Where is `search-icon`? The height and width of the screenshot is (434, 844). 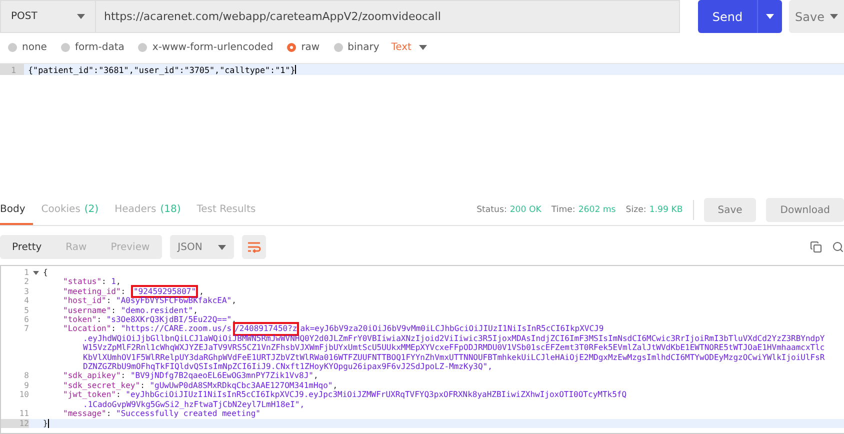
search-icon is located at coordinates (838, 247).